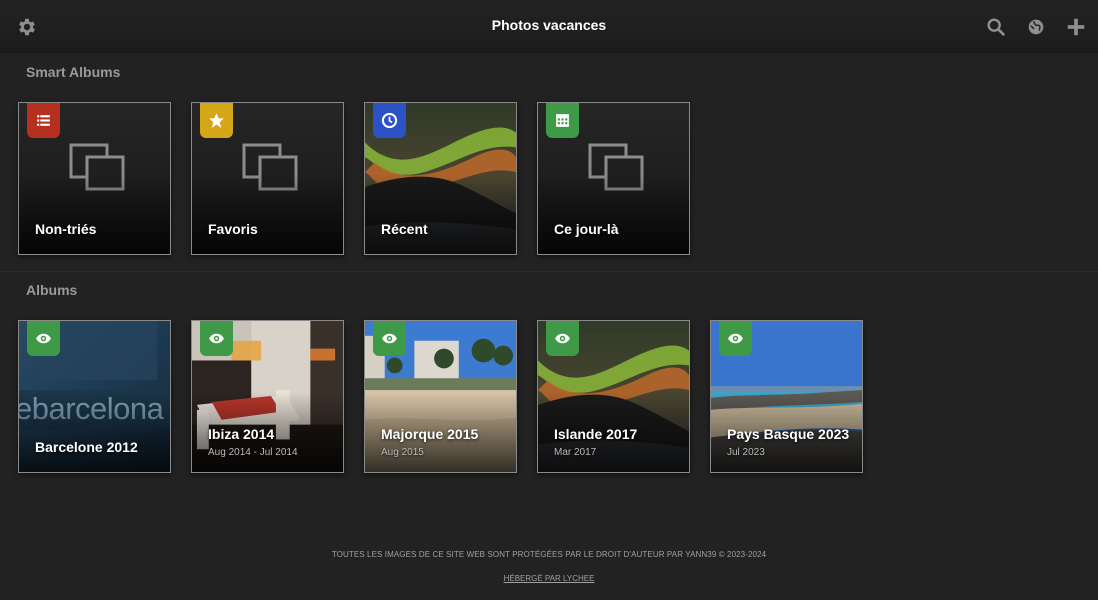  What do you see at coordinates (267, 178) in the screenshot?
I see `smart-album-favorites: Favoris` at bounding box center [267, 178].